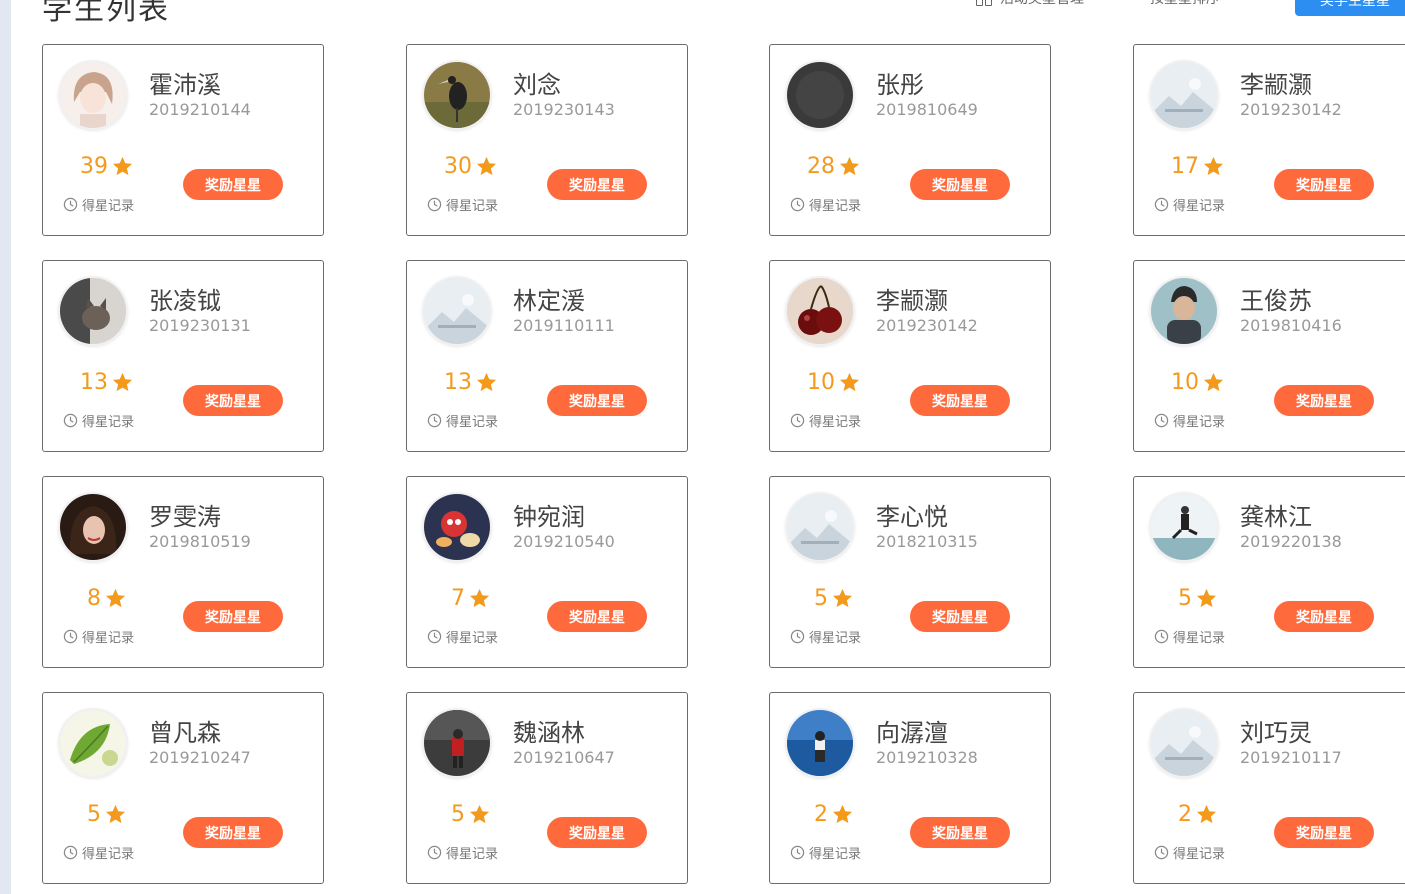 The height and width of the screenshot is (894, 1405). I want to click on activity-star-management-link: 活动奖星管理, so click(1030, 4).